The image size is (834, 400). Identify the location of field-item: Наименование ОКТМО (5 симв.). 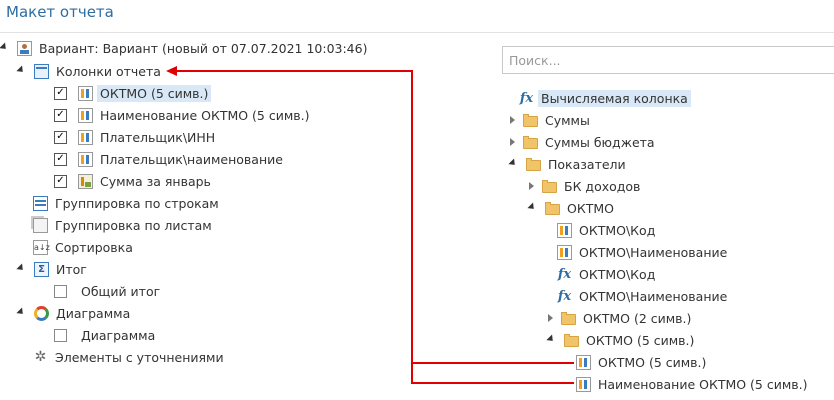
(692, 384).